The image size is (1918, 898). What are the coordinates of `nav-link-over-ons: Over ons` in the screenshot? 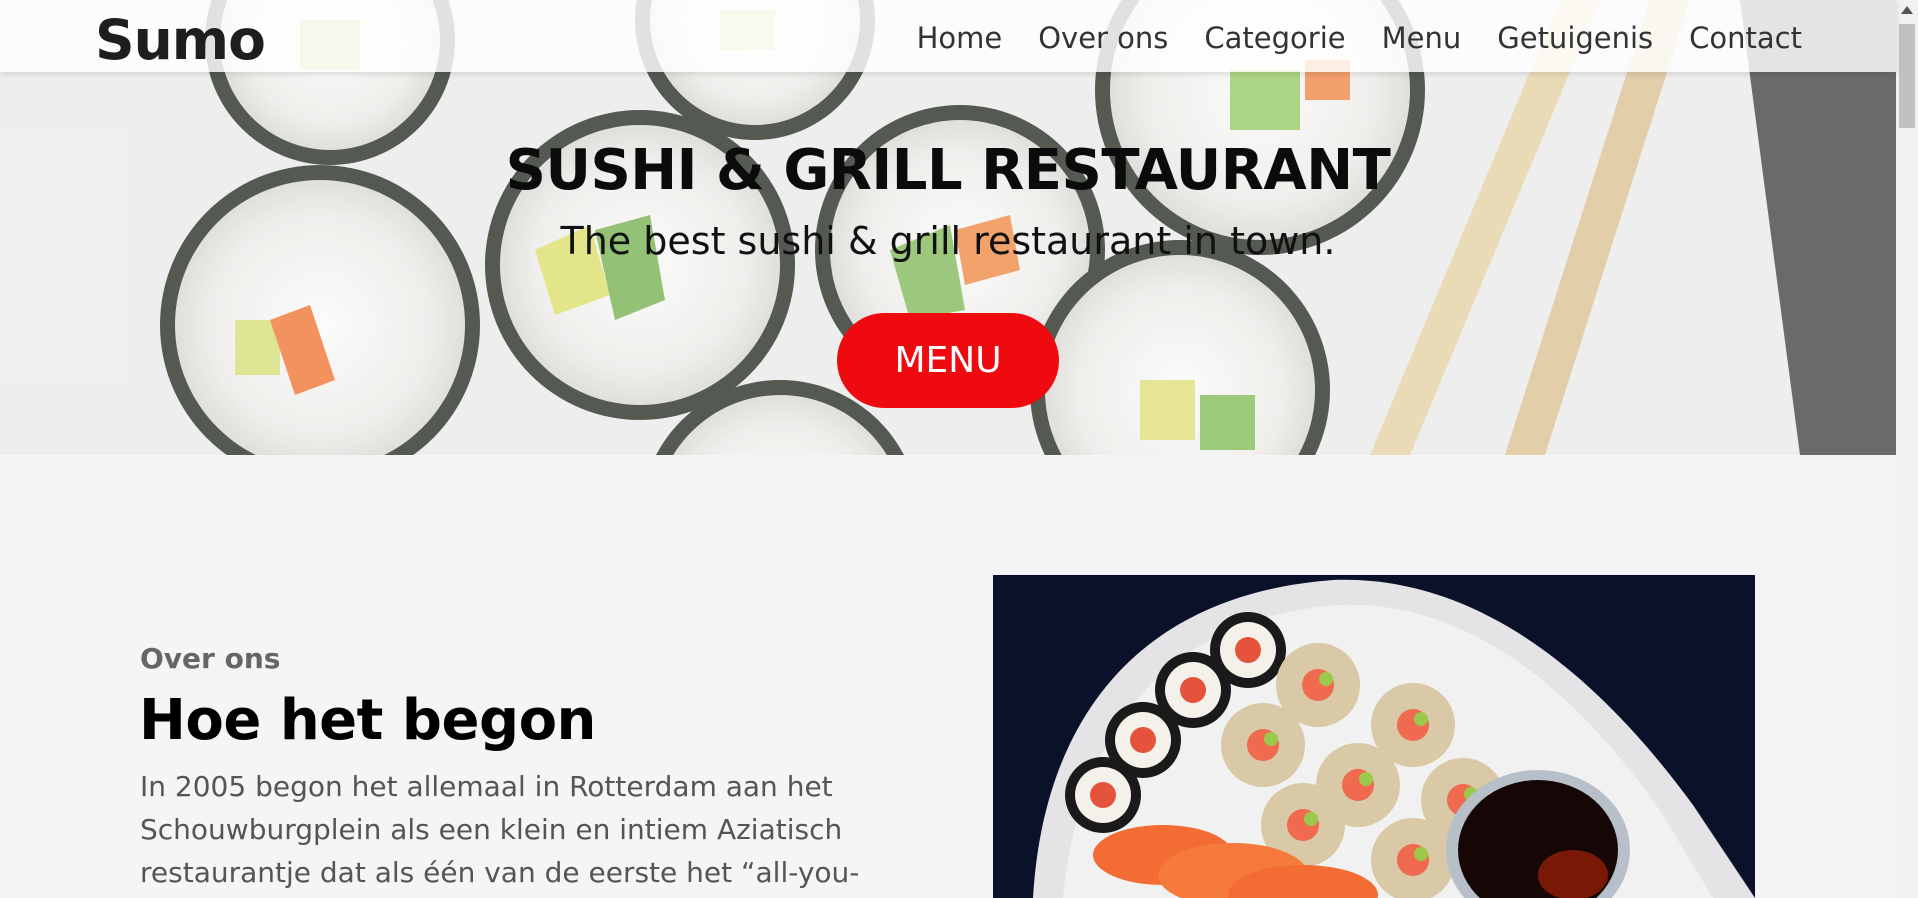 It's located at (1103, 38).